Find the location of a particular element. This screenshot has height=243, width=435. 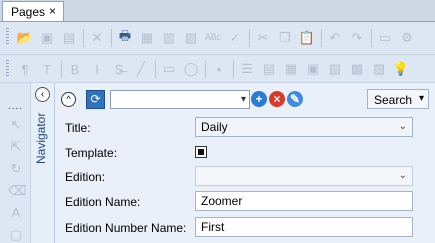

collapse-up-icon: ^ is located at coordinates (68, 99).